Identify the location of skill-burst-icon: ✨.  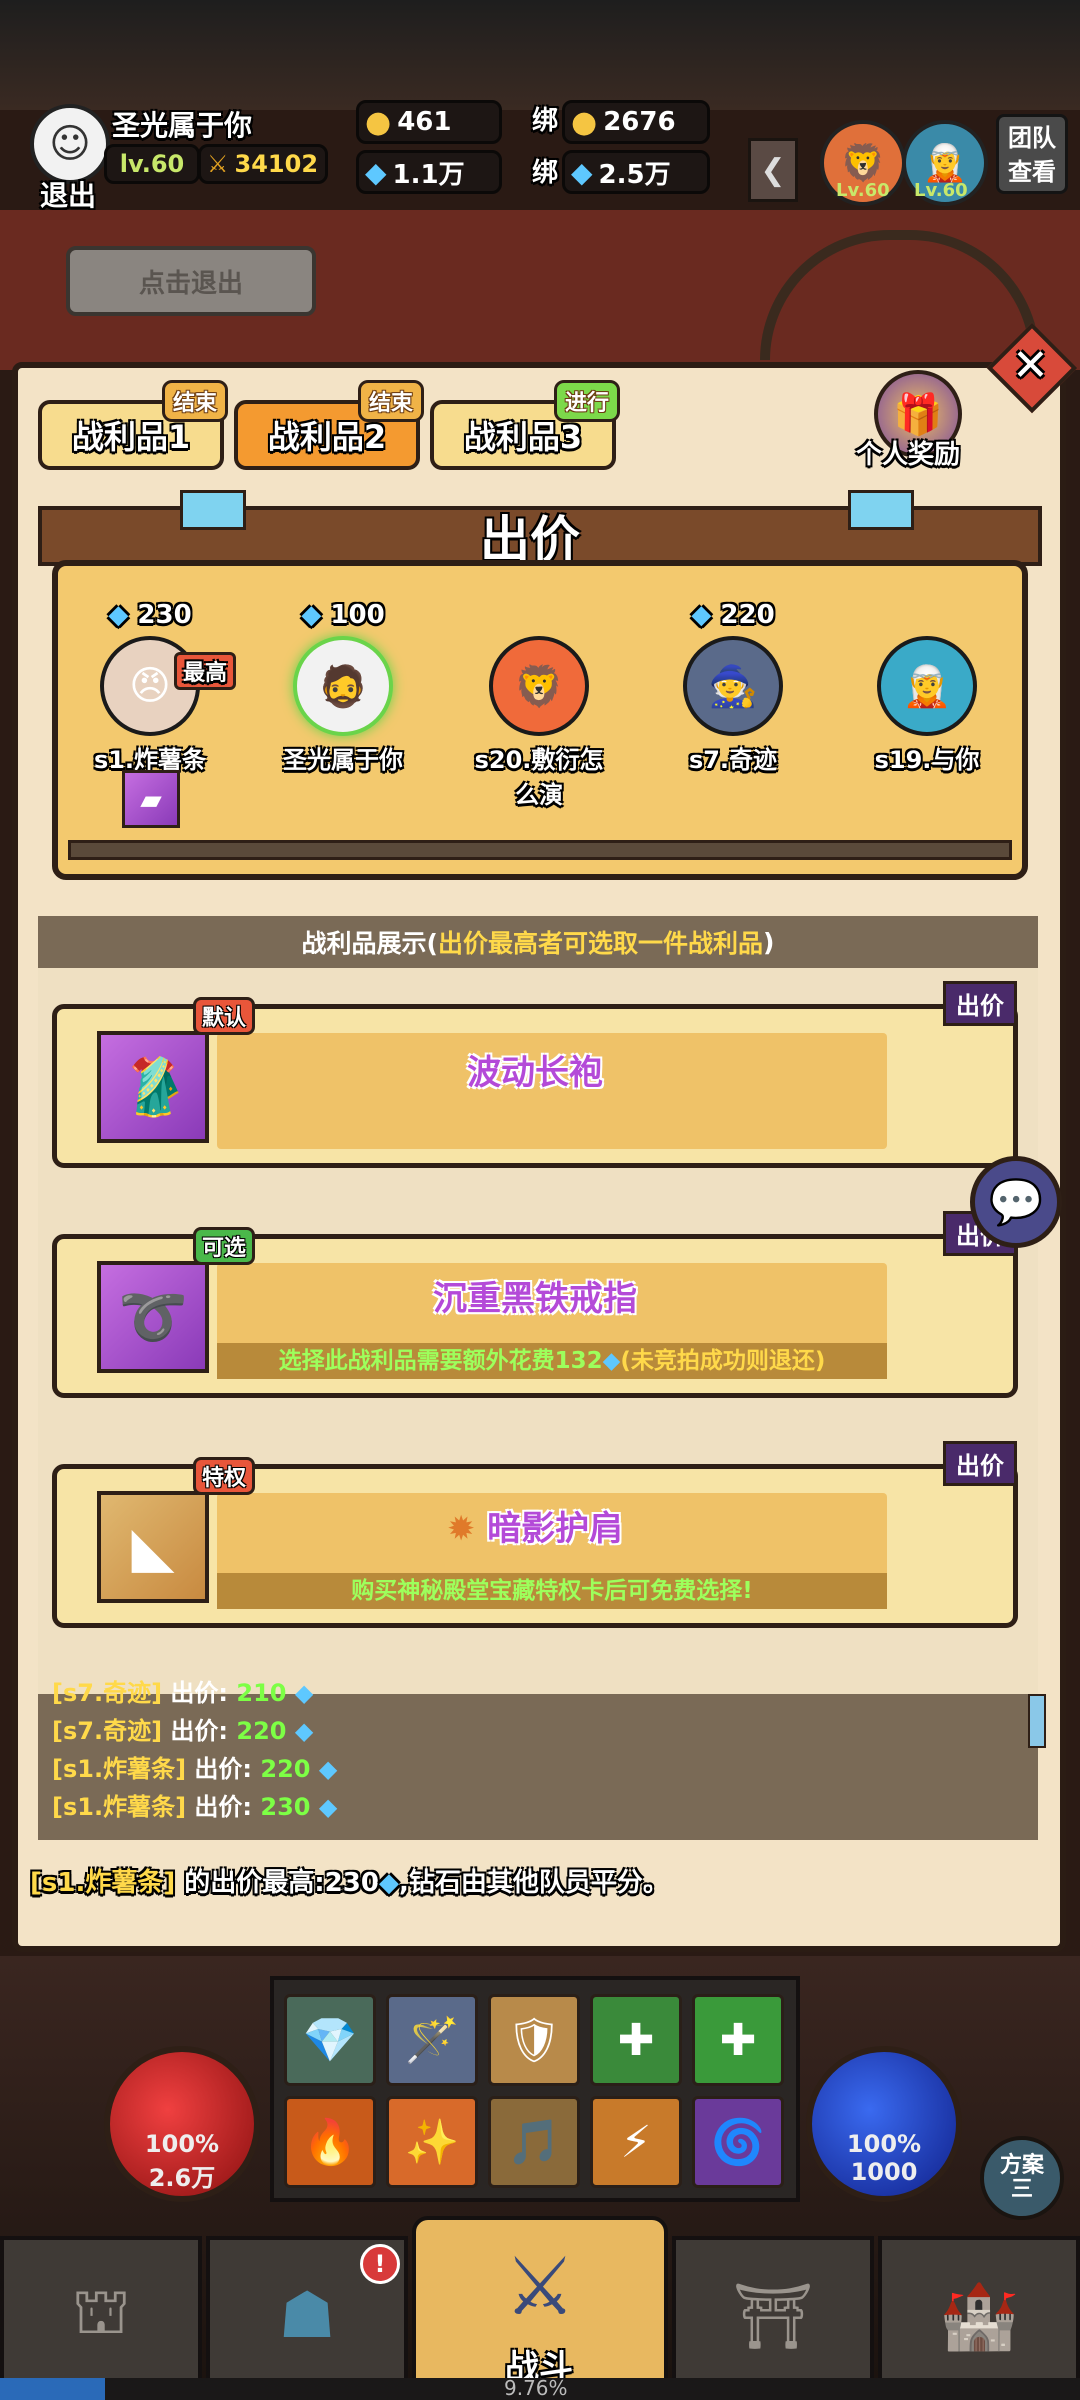
(432, 2142).